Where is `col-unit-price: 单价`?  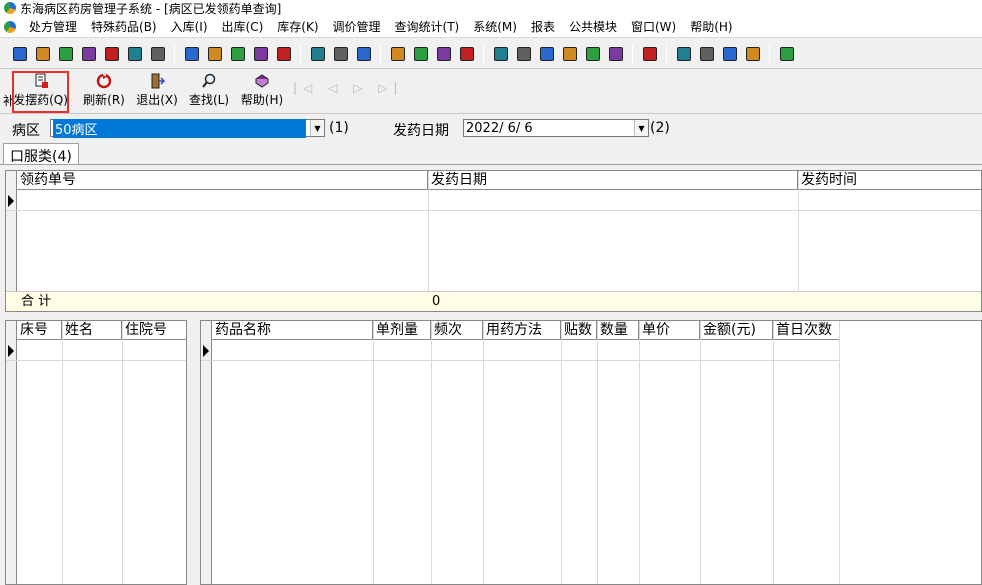 col-unit-price: 单价 is located at coordinates (669, 330).